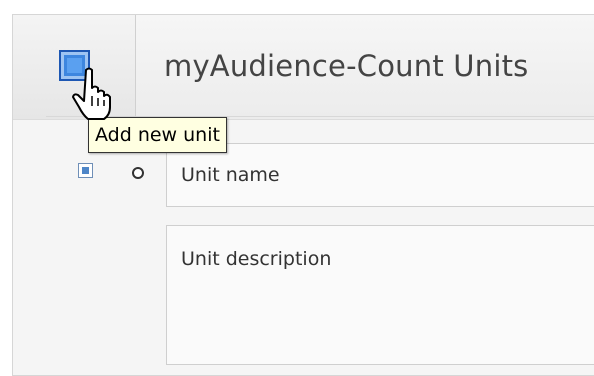 The height and width of the screenshot is (376, 594). What do you see at coordinates (91, 93) in the screenshot?
I see `hand-pointer-icon` at bounding box center [91, 93].